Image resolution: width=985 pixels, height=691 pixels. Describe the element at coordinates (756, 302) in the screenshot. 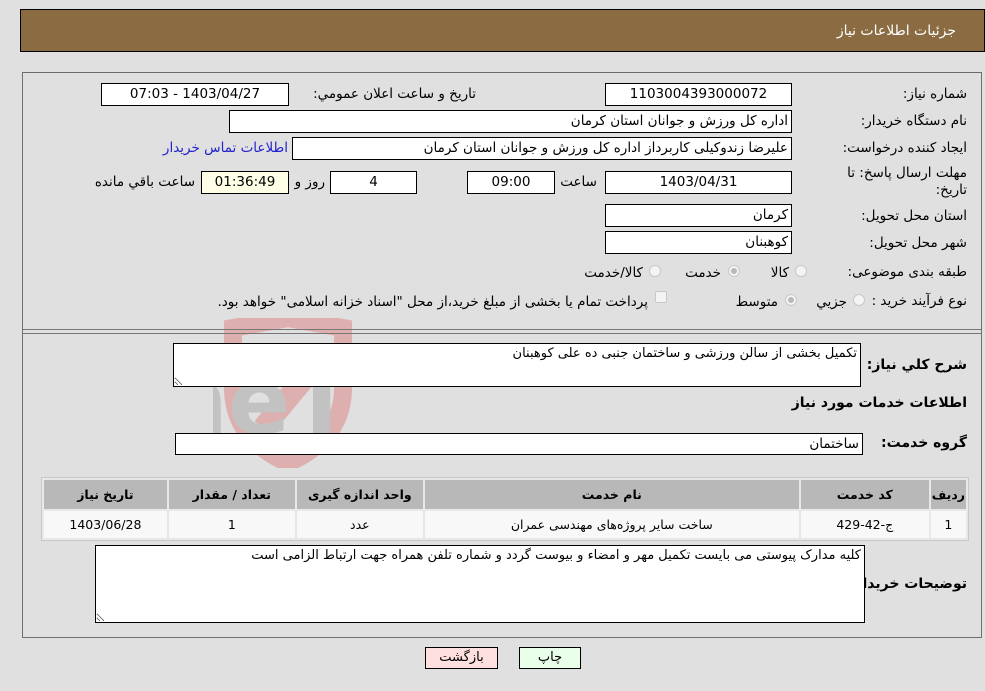

I see `purchase-option-medium: متوسط` at that location.